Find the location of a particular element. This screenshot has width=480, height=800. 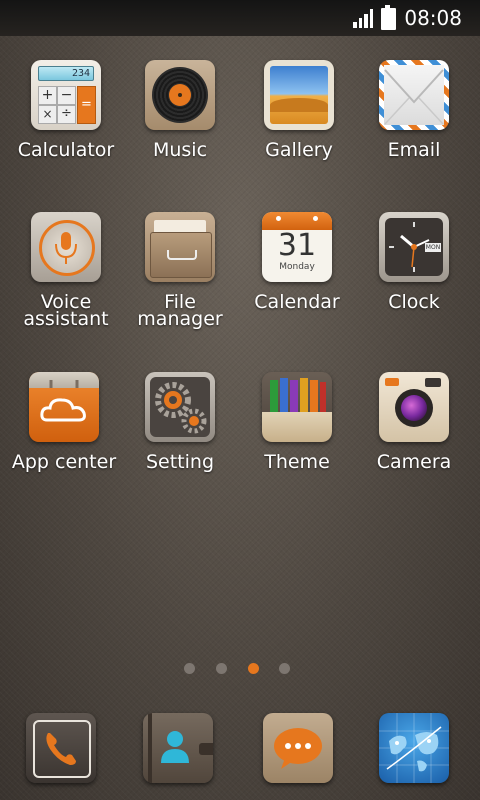

chat-bubble-icon is located at coordinates (298, 748).